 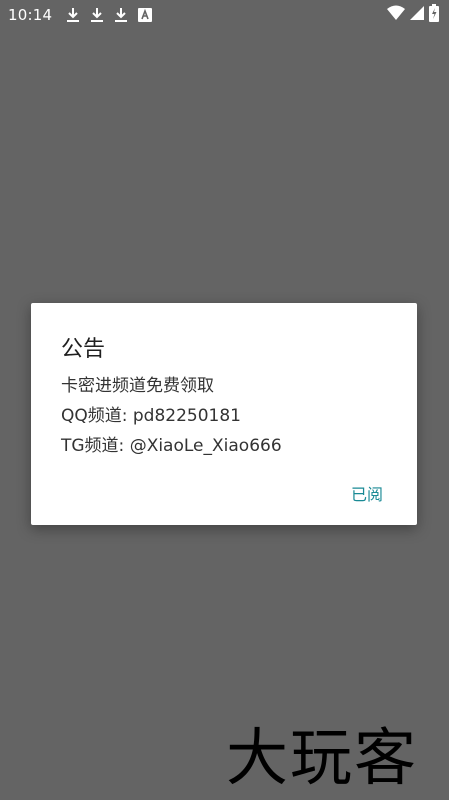 I want to click on status-bar: 10:14, so click(x=224, y=15).